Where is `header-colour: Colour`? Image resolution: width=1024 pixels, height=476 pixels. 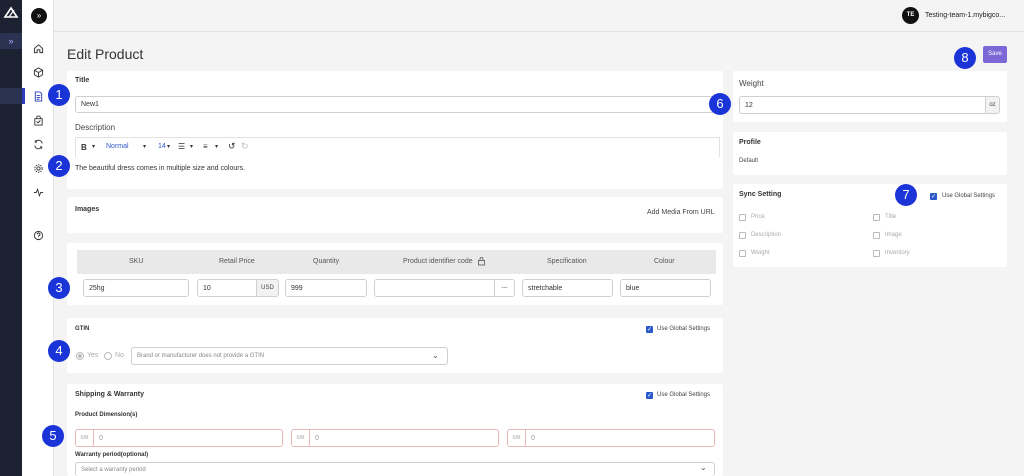 header-colour: Colour is located at coordinates (664, 261).